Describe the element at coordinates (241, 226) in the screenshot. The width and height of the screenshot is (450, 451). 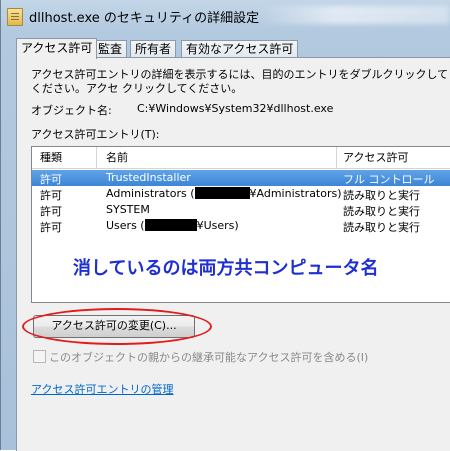
I see `table-row: 許可 Users ( ¥Users) 読み取りと実行` at that location.